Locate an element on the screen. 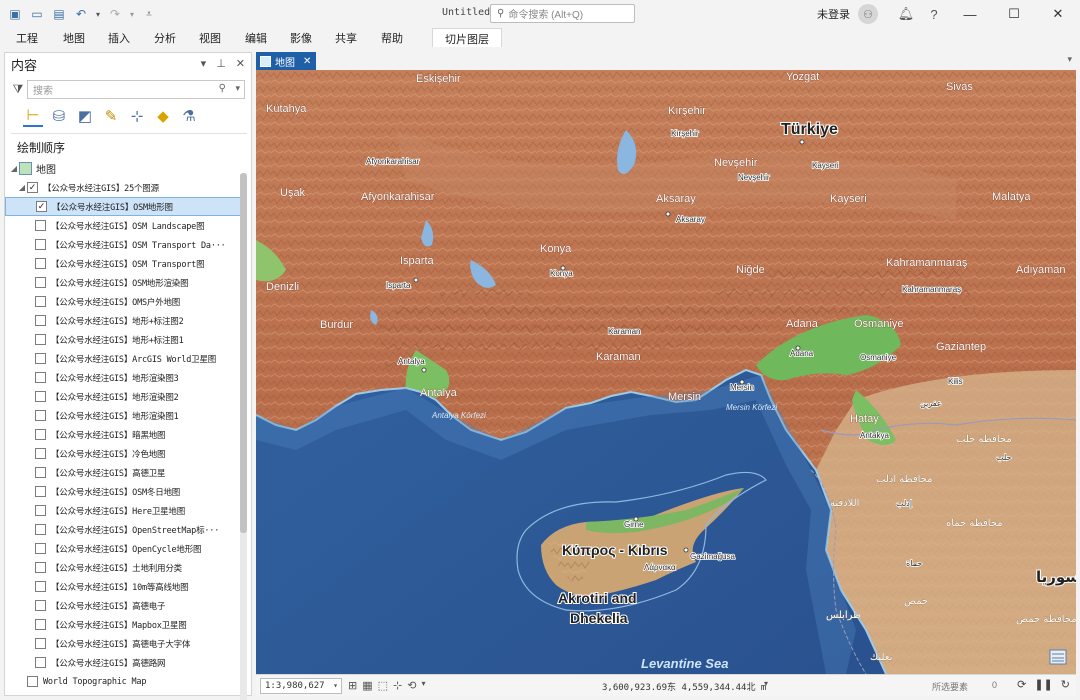  pane-options-icon: ▾ is located at coordinates (204, 63).